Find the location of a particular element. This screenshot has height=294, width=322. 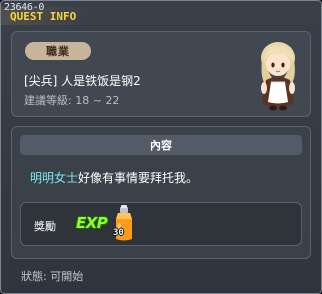

item-quantity: 30 is located at coordinates (118, 233).